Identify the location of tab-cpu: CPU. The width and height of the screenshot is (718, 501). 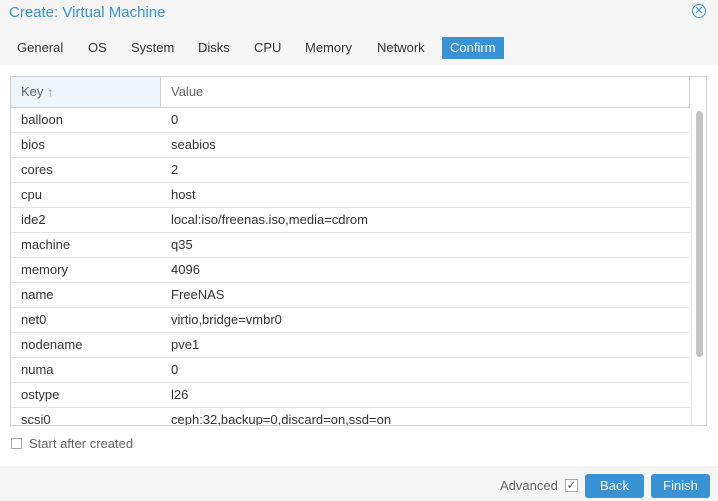
(267, 48).